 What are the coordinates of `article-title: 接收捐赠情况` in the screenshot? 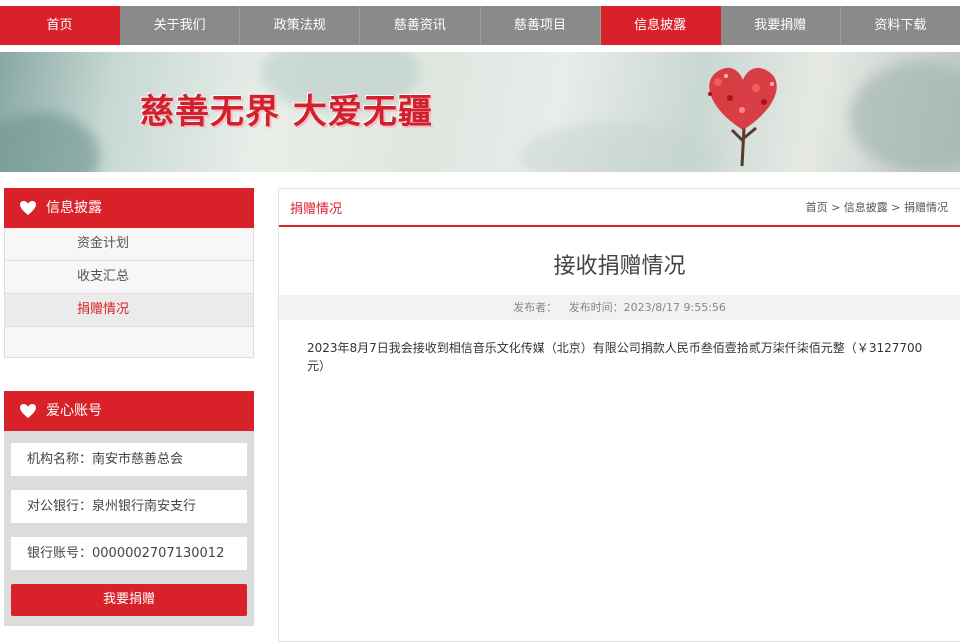 It's located at (619, 266).